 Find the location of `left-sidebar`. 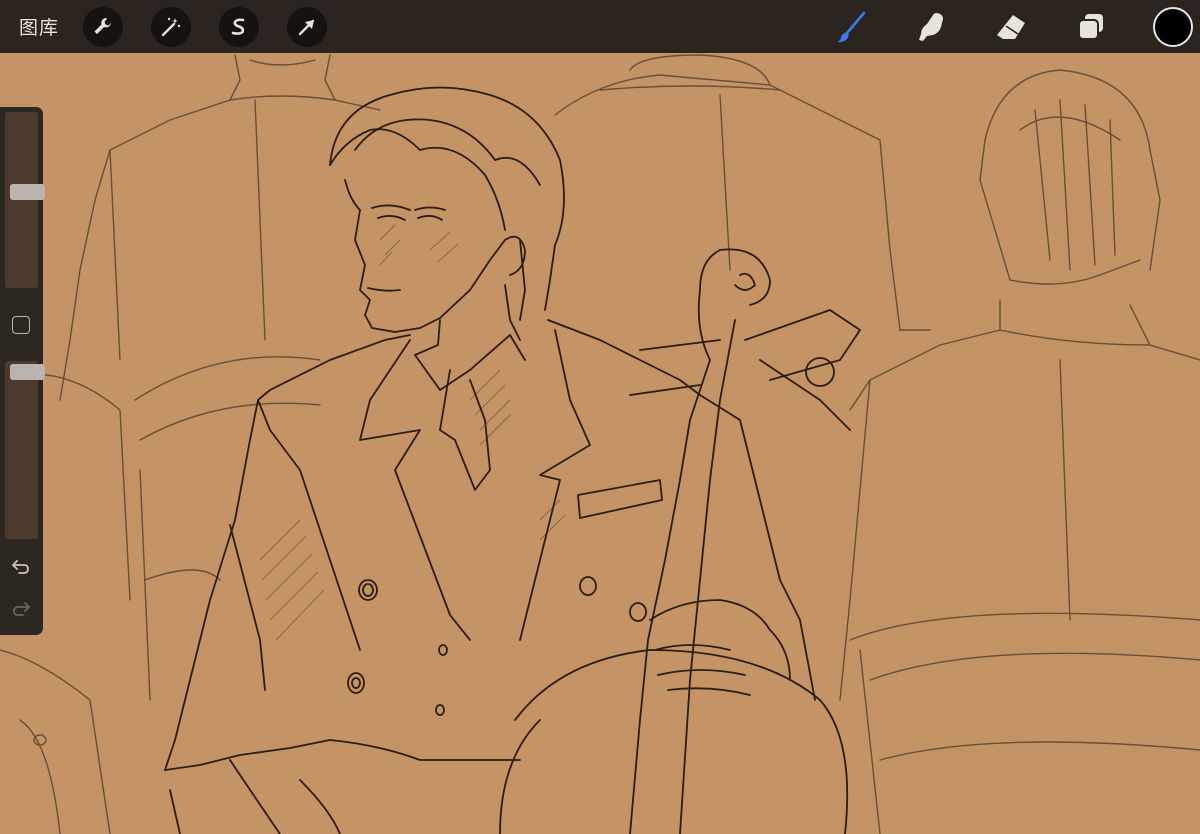

left-sidebar is located at coordinates (22, 371).